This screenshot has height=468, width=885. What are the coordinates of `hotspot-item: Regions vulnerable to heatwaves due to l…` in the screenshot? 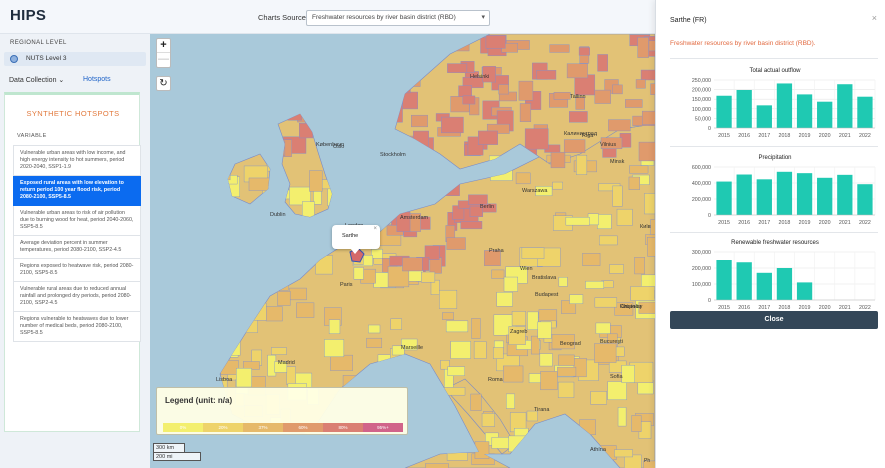 It's located at (77, 327).